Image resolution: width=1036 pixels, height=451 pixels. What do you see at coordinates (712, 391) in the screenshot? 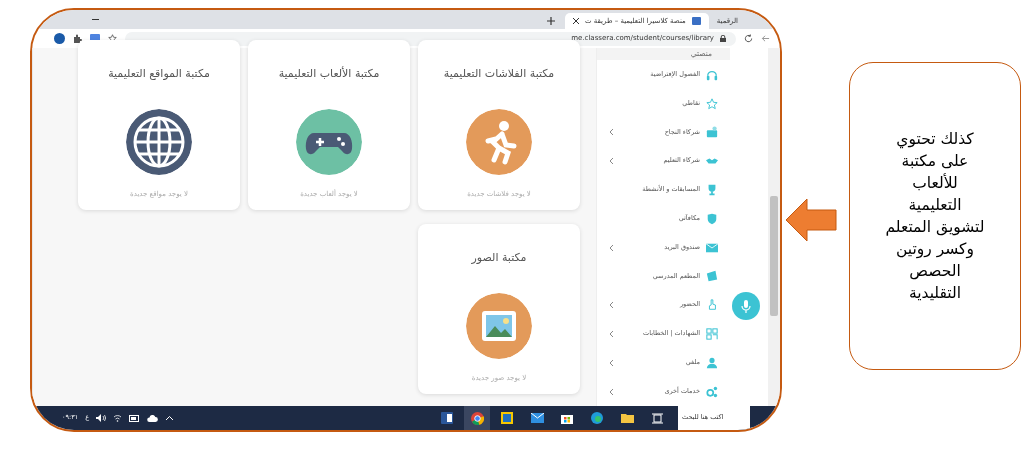
I see `gears-icon` at bounding box center [712, 391].